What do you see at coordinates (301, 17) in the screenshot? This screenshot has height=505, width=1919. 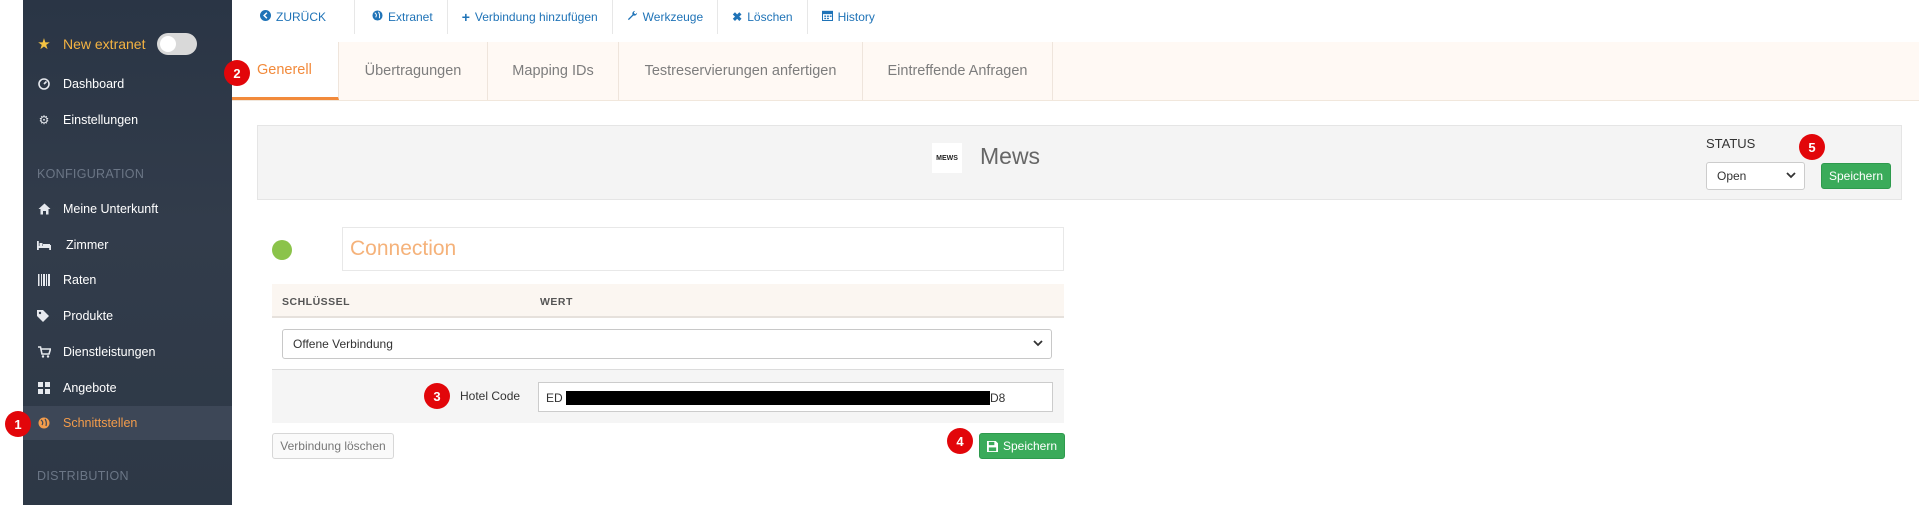 I see `back-label: ZURÜCK` at bounding box center [301, 17].